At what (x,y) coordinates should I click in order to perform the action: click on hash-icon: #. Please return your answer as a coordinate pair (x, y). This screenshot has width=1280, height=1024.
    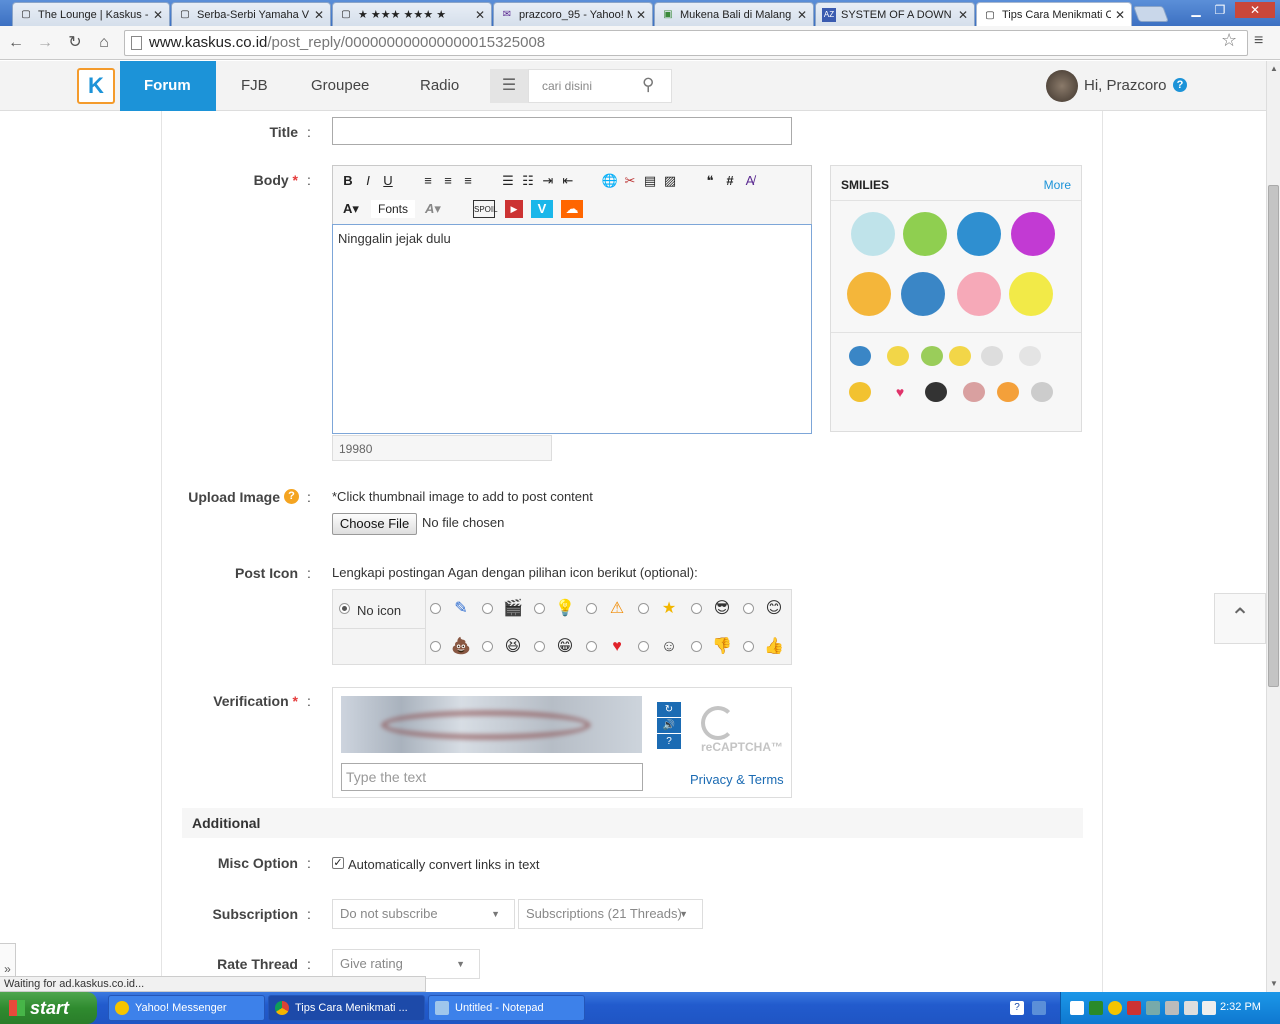
    Looking at the image, I should click on (730, 181).